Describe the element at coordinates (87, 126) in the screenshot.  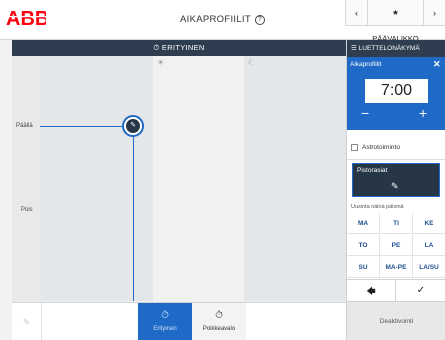
I see `schedule-line-horizontal` at that location.